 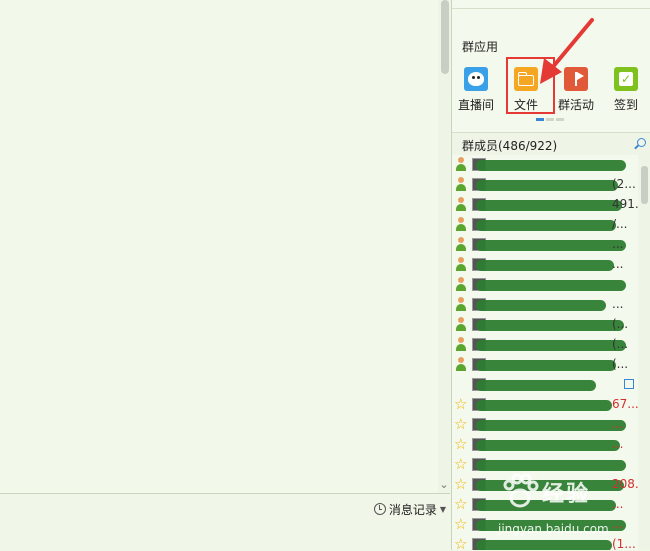 I want to click on app-files: 文件, so click(x=526, y=88).